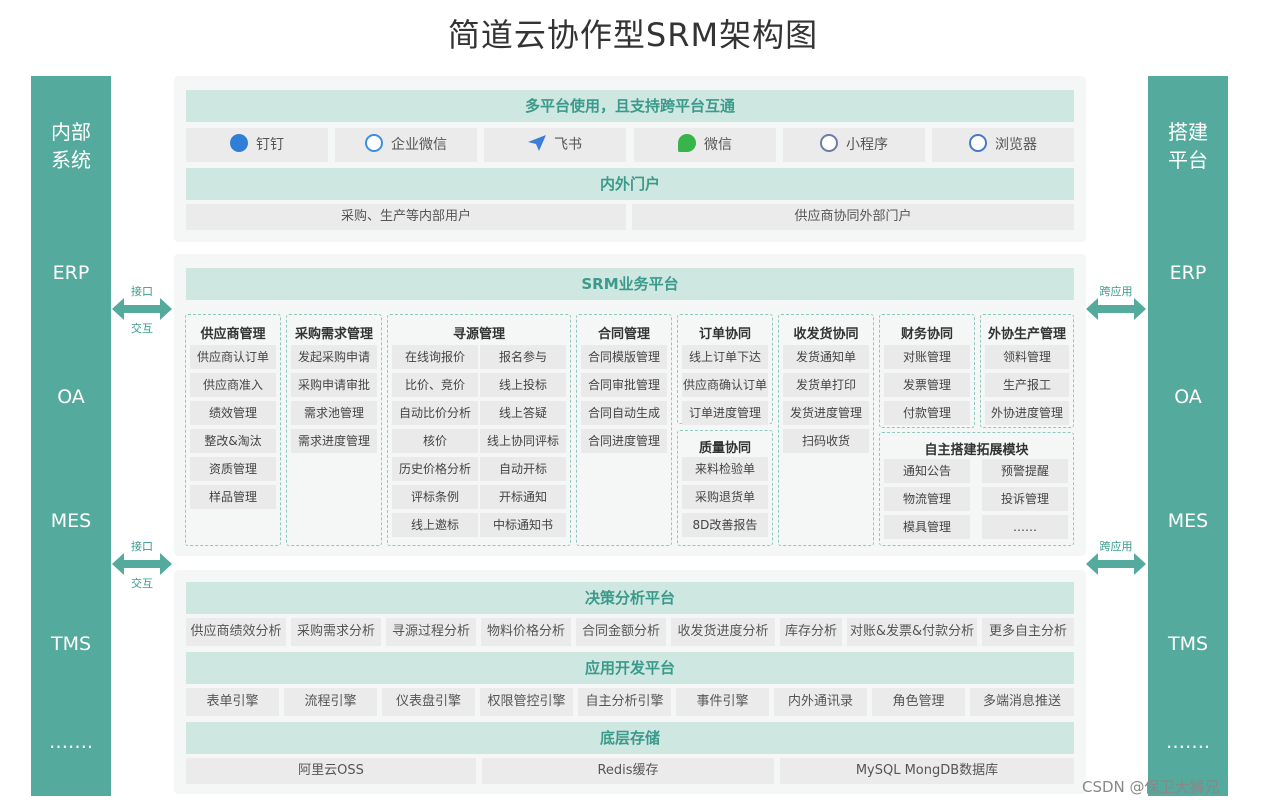 The width and height of the screenshot is (1266, 806). What do you see at coordinates (725, 369) in the screenshot?
I see `module-order: 订单协同 线上订单下达 供应商确认订单 订单进度管理` at bounding box center [725, 369].